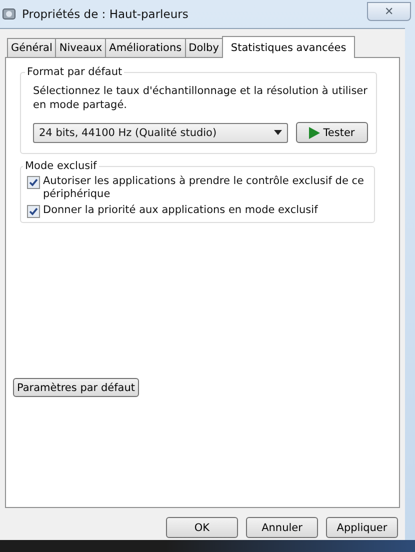 This screenshot has width=415, height=552. What do you see at coordinates (160, 132) in the screenshot?
I see `format-dropdown: 24 bits, 44100 Hz (Qualité studio)` at bounding box center [160, 132].